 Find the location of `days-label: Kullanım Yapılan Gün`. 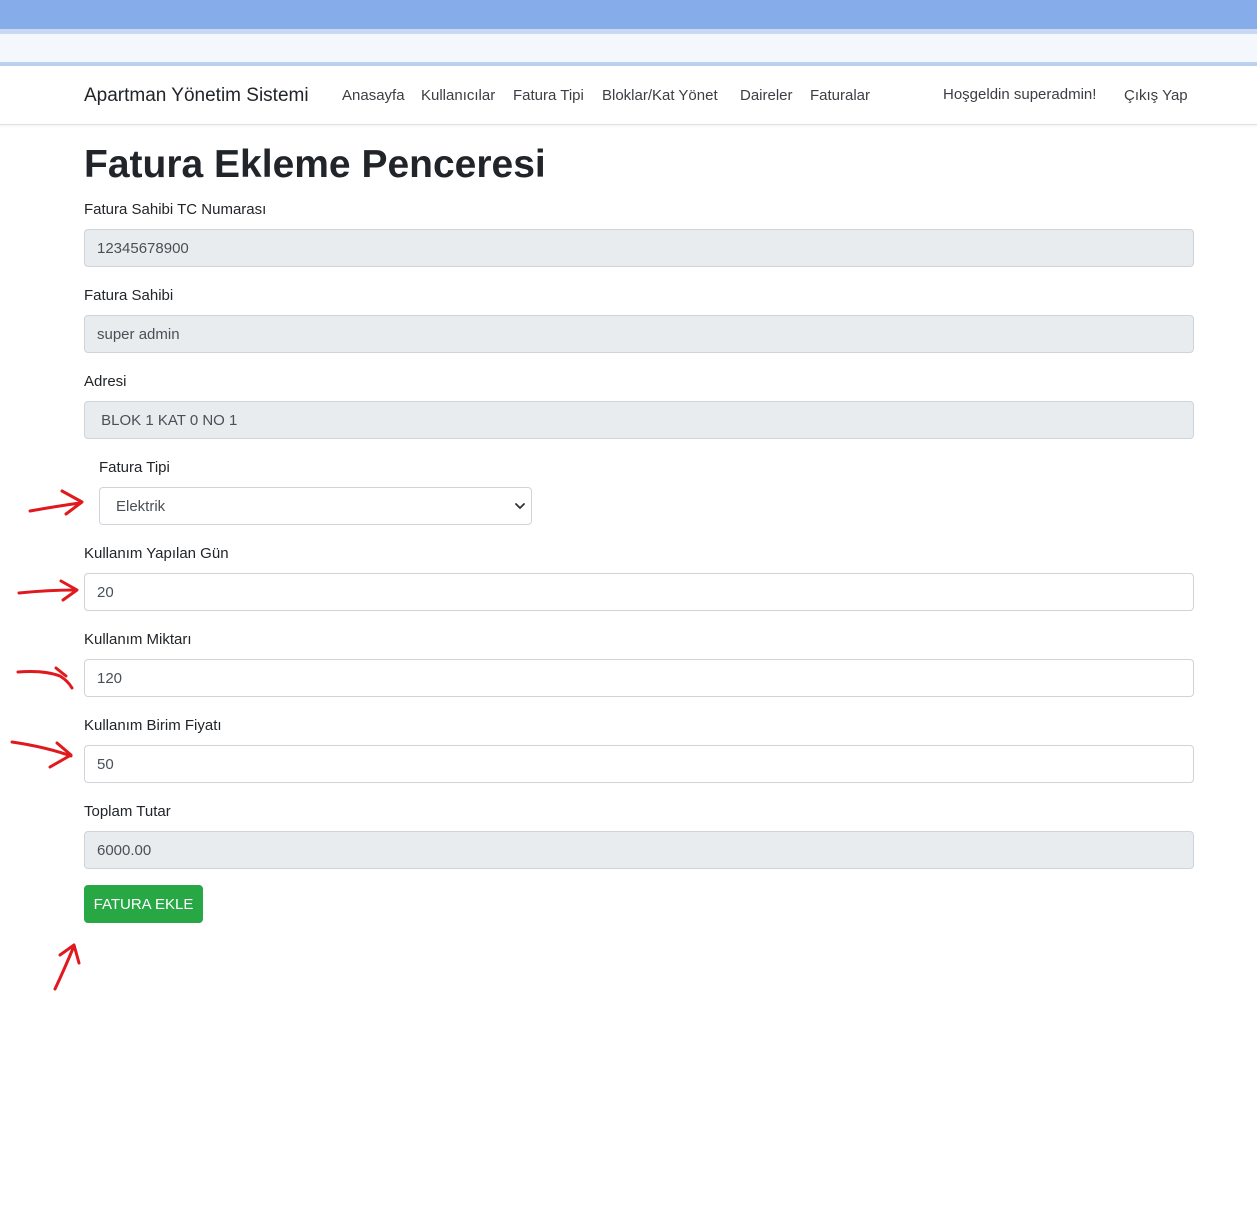

days-label: Kullanım Yapılan Gün is located at coordinates (156, 553).